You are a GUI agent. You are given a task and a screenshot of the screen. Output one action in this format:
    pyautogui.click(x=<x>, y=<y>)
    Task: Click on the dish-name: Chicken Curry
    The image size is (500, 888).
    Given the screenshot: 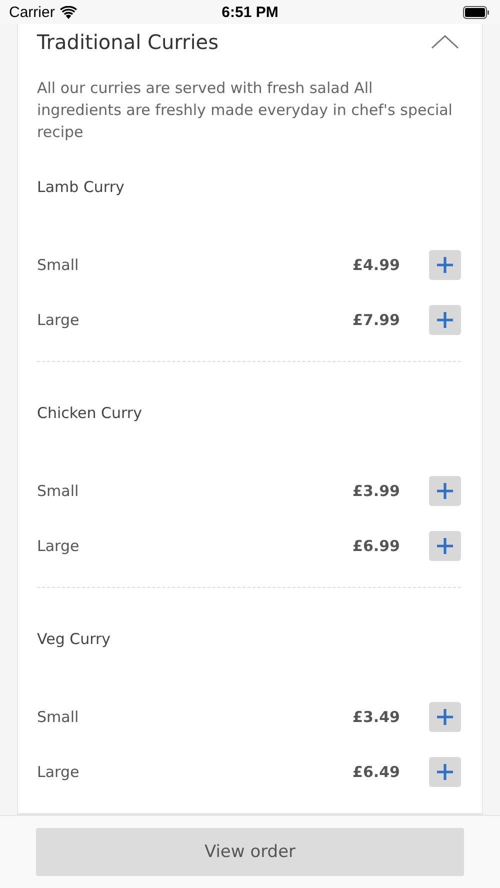 What is the action you would take?
    pyautogui.click(x=89, y=413)
    